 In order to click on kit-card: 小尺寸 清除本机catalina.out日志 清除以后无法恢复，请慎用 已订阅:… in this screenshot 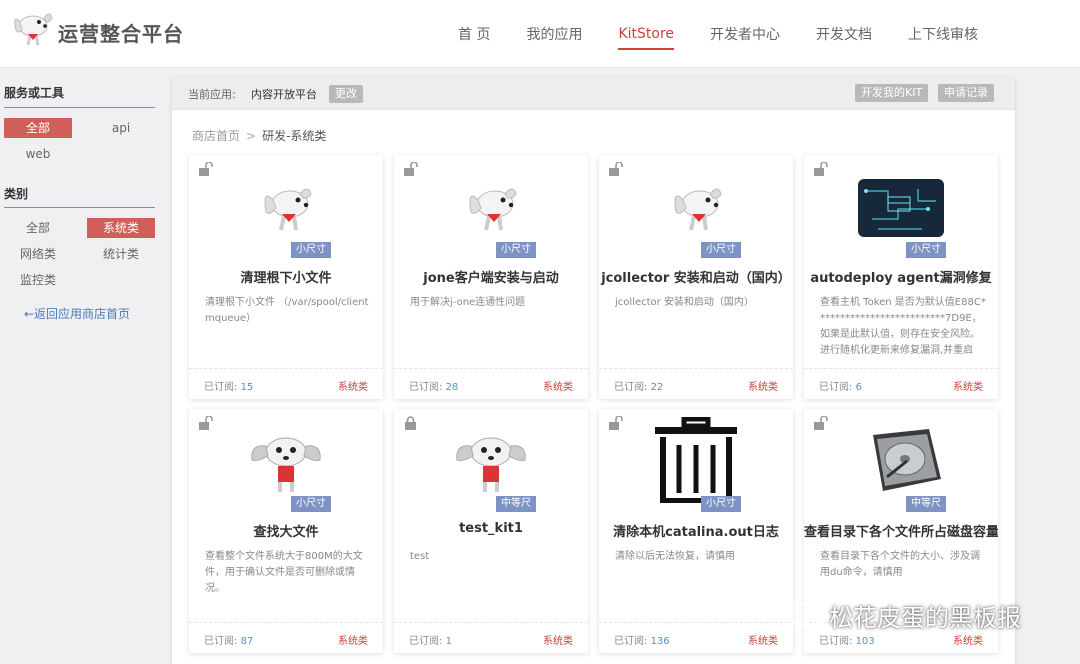, I will do `click(696, 531)`.